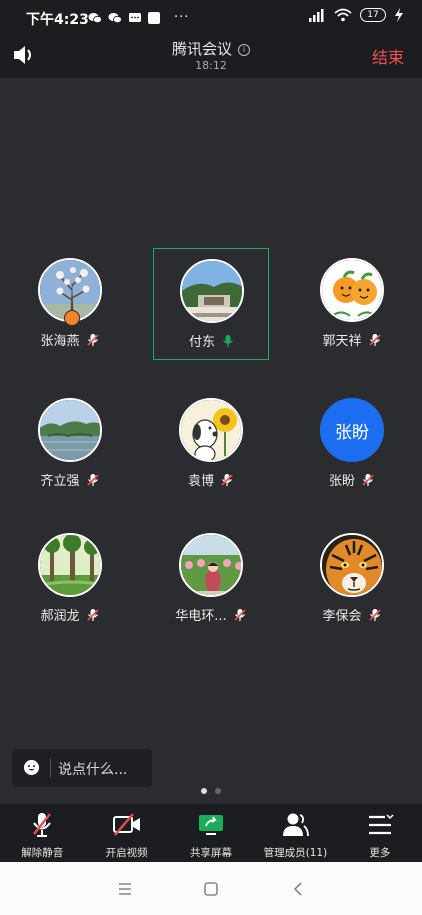 Image resolution: width=422 pixels, height=915 pixels. I want to click on status-bar: 下午4:23 ··· 17, so click(211, 17).